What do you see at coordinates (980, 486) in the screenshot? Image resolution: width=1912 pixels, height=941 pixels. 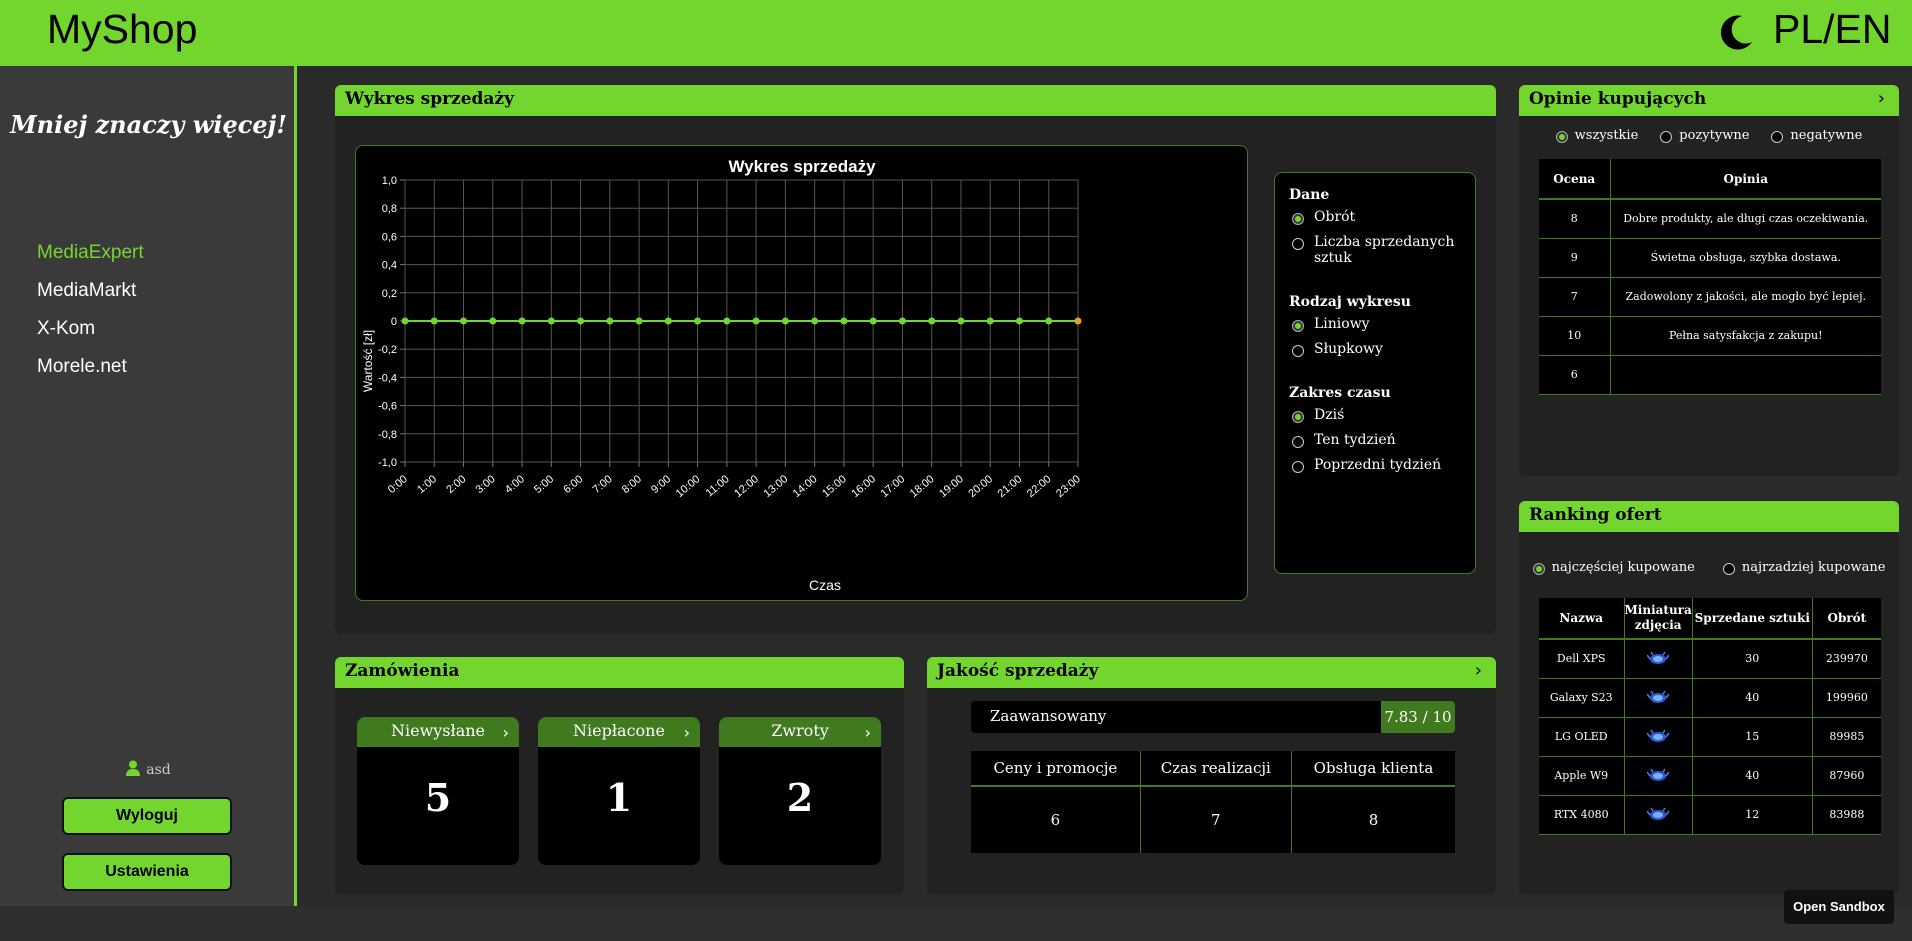 I see `x-tick-label: 20:00` at bounding box center [980, 486].